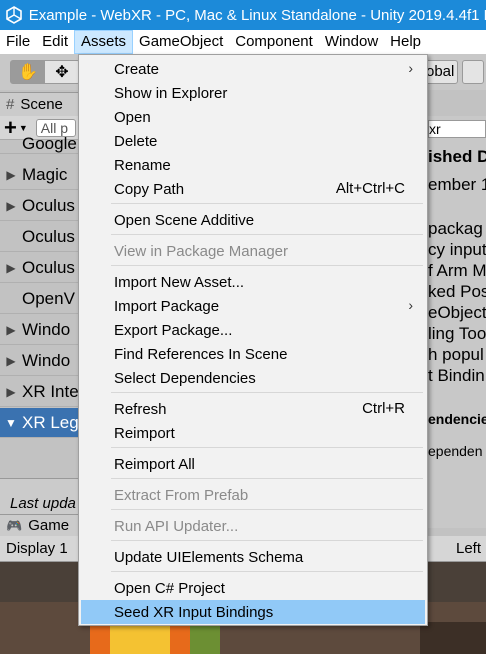 The image size is (486, 654). I want to click on menu-item-label: Seed XR Input Bindings, so click(194, 612).